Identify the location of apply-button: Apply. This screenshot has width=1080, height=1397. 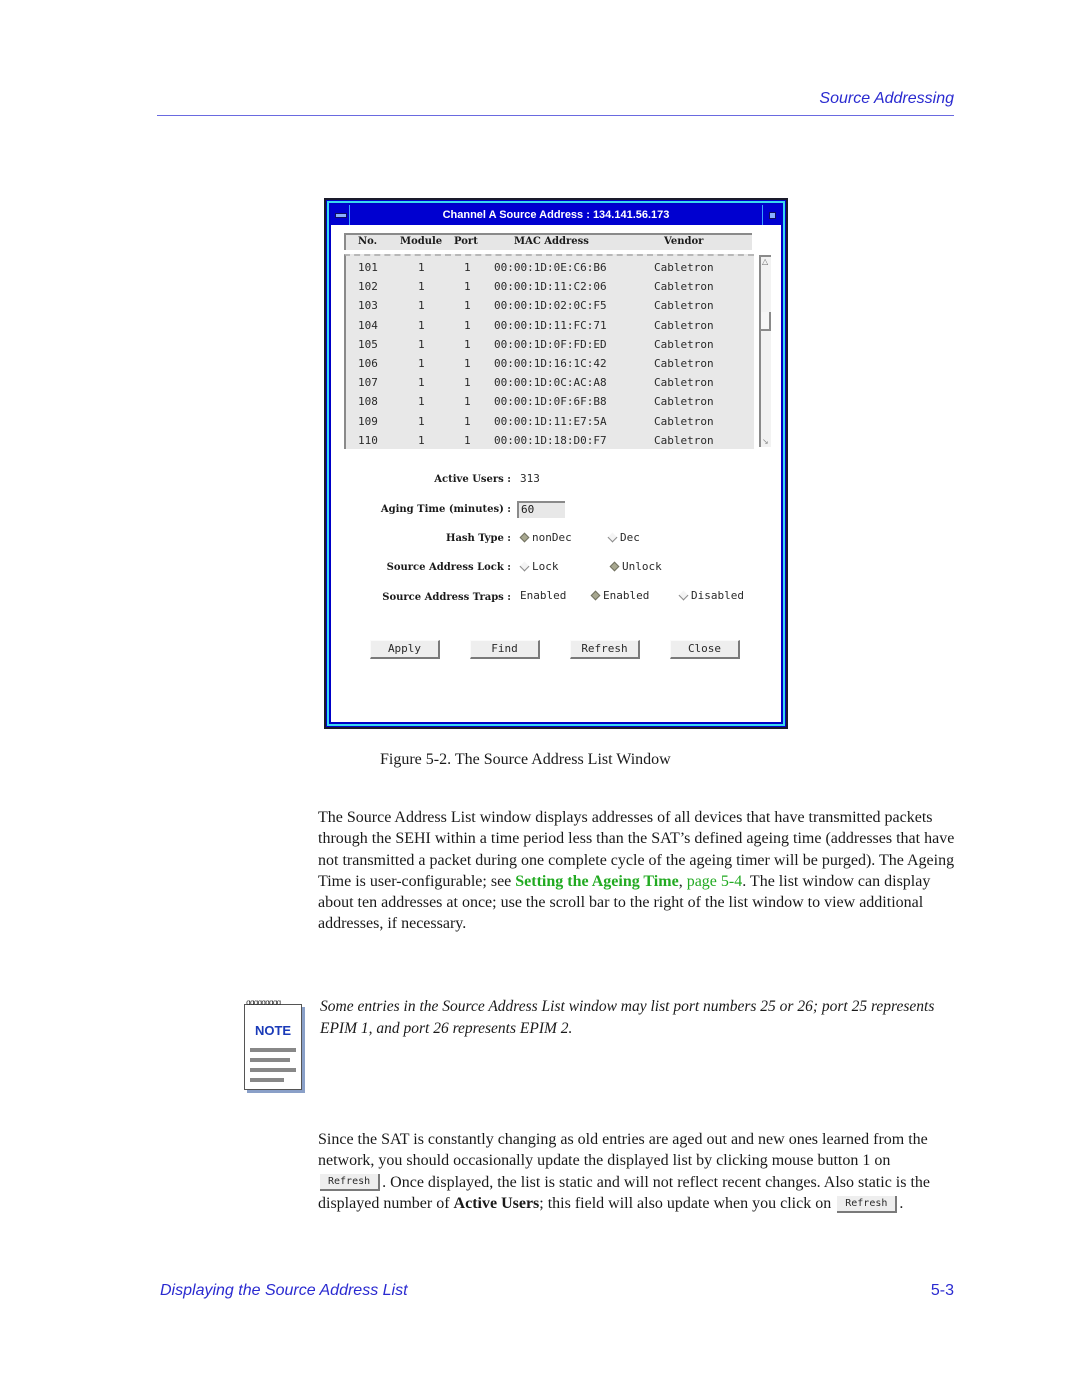
(405, 649).